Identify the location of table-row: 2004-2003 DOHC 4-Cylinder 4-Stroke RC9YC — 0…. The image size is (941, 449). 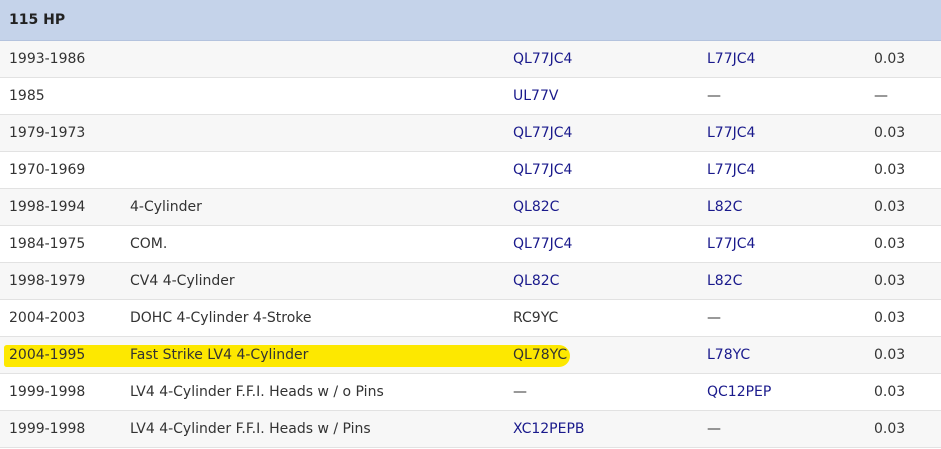
(470, 318).